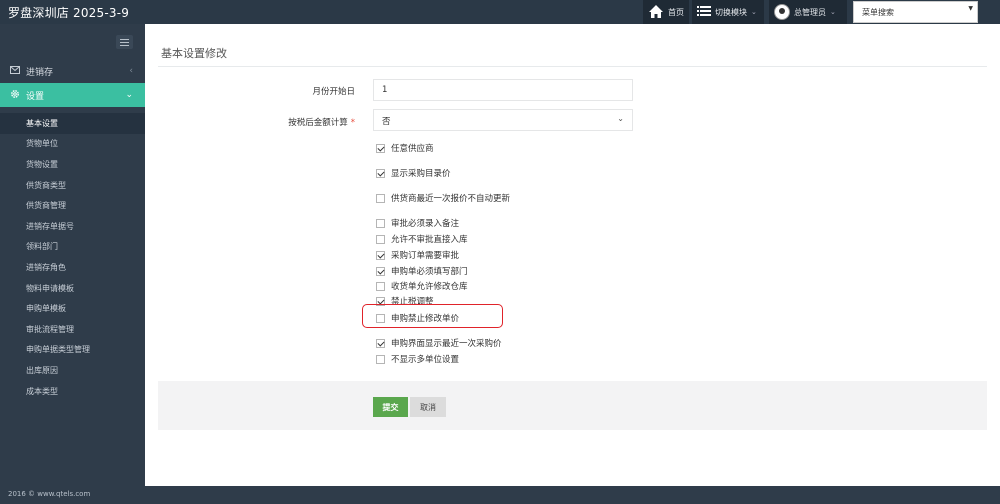  I want to click on required-mark: *, so click(352, 123).